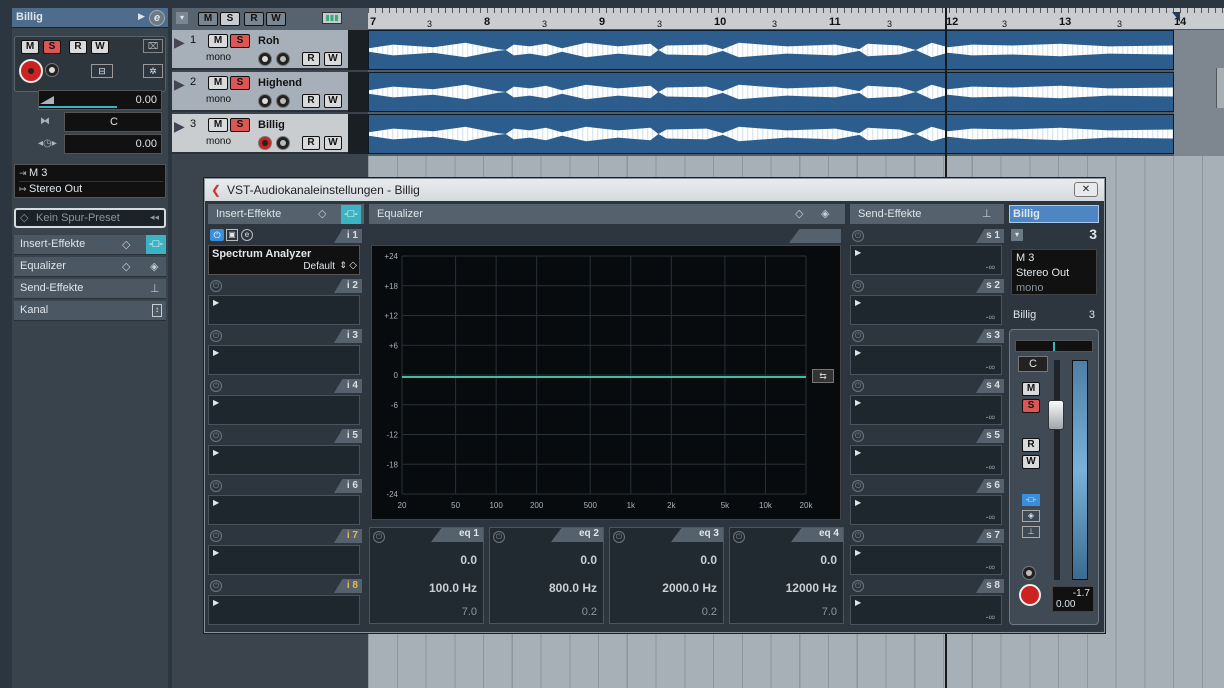  I want to click on send-slot: ⏻ s 6 ▶ -∞, so click(927, 502).